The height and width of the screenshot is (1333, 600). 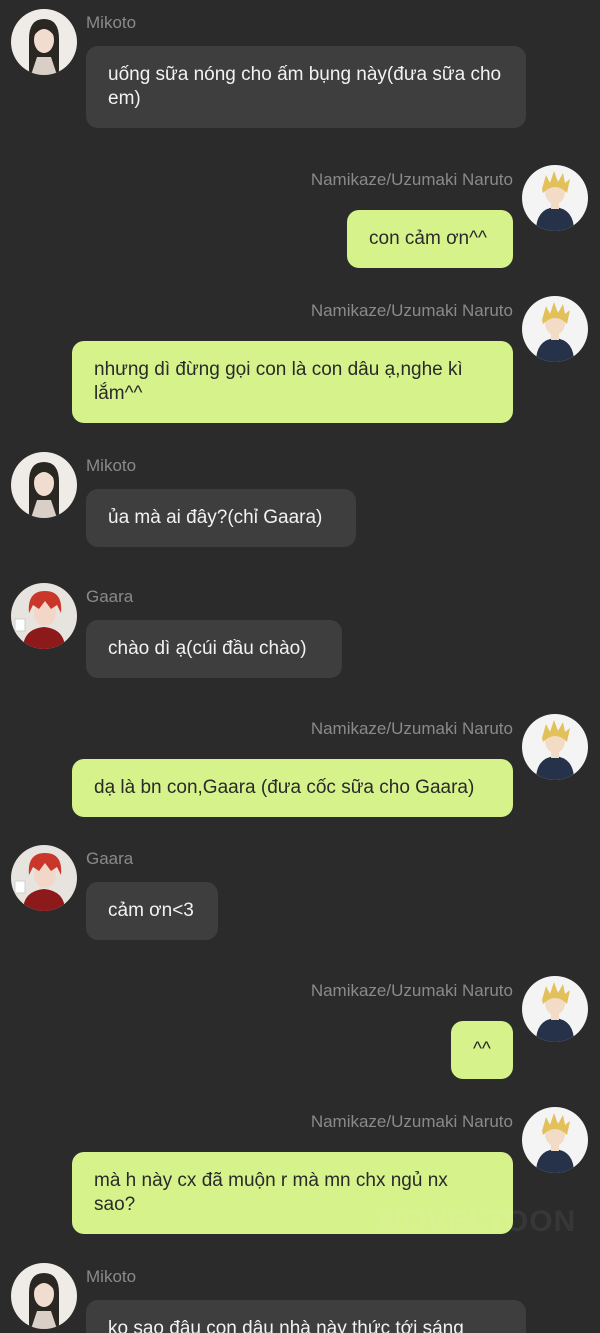 I want to click on message-bubble: chào dì ạ(cúi đầu chào), so click(x=214, y=649).